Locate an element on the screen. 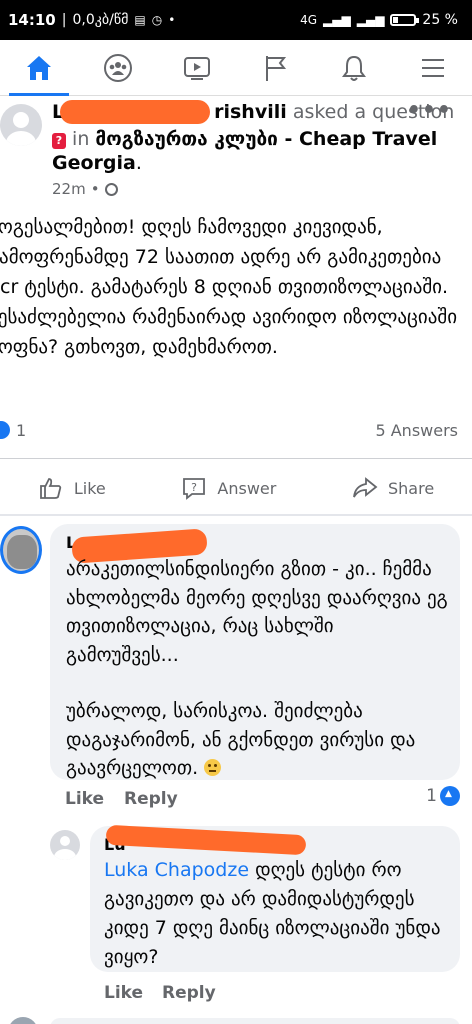  battery-percent: 25 % is located at coordinates (440, 20).